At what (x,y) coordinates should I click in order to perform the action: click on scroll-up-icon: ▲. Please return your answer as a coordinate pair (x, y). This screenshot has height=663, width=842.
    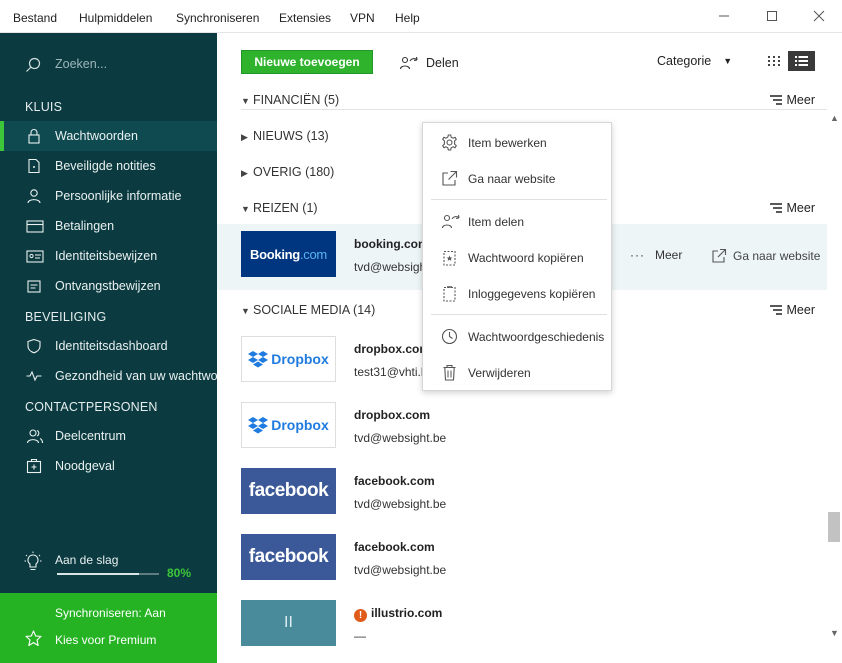
    Looking at the image, I should click on (834, 118).